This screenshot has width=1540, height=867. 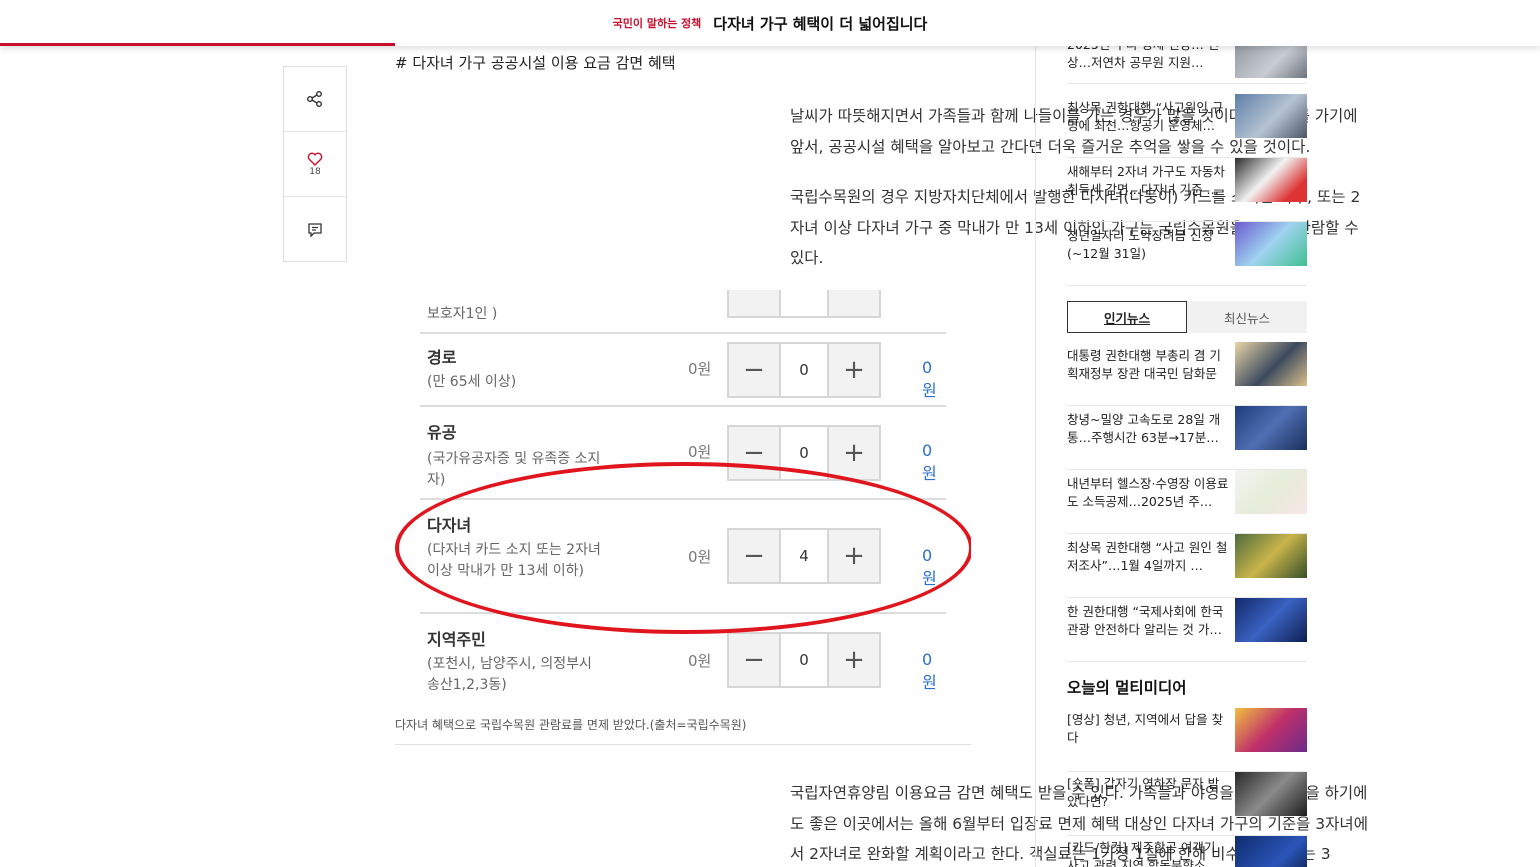 I want to click on tab-popular-news: 인기뉴스, so click(x=1127, y=317).